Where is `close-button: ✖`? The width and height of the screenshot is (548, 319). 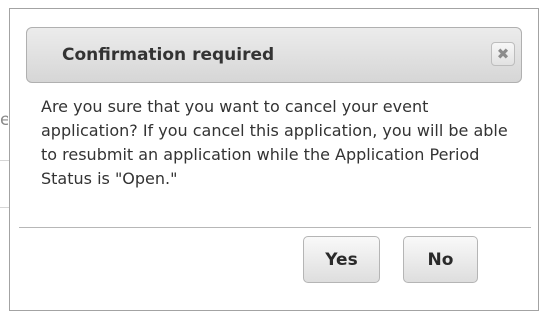
close-button: ✖ is located at coordinates (503, 54).